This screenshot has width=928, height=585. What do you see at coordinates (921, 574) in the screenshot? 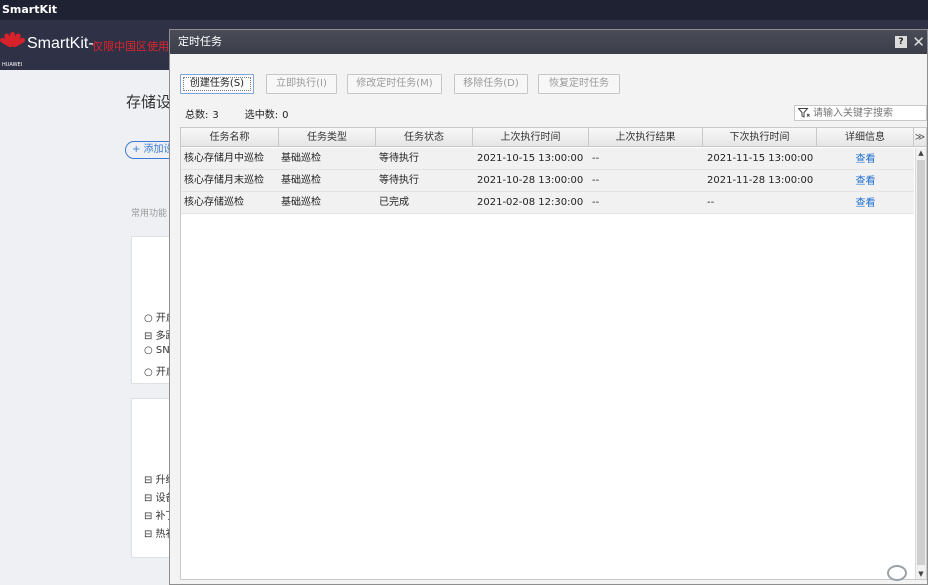
I see `scroll-down-icon: ▼` at bounding box center [921, 574].